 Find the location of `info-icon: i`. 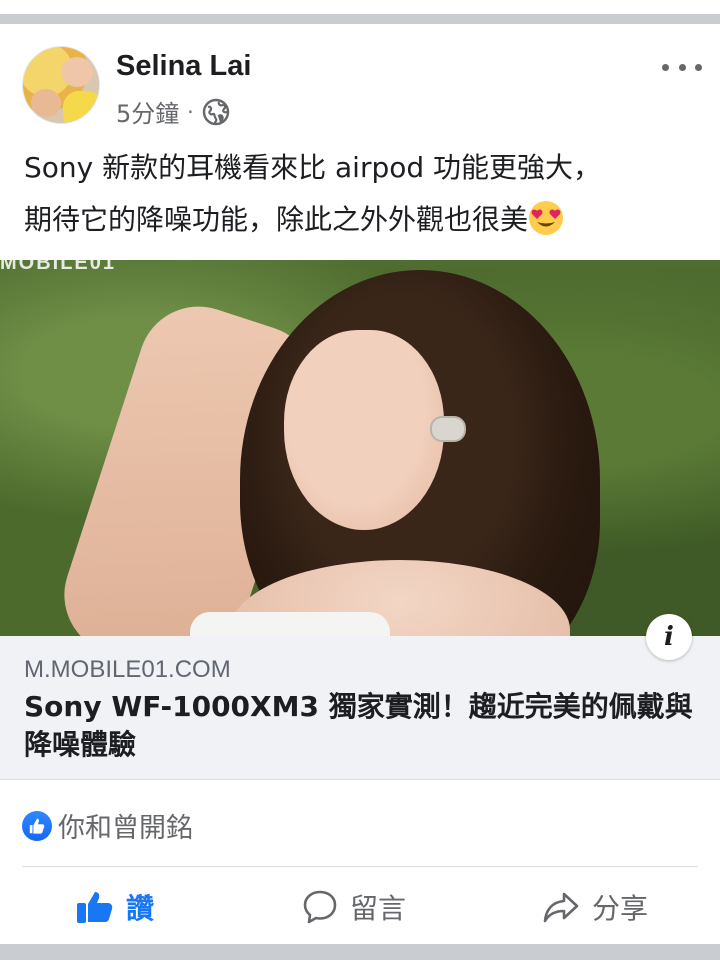

info-icon: i is located at coordinates (669, 637).